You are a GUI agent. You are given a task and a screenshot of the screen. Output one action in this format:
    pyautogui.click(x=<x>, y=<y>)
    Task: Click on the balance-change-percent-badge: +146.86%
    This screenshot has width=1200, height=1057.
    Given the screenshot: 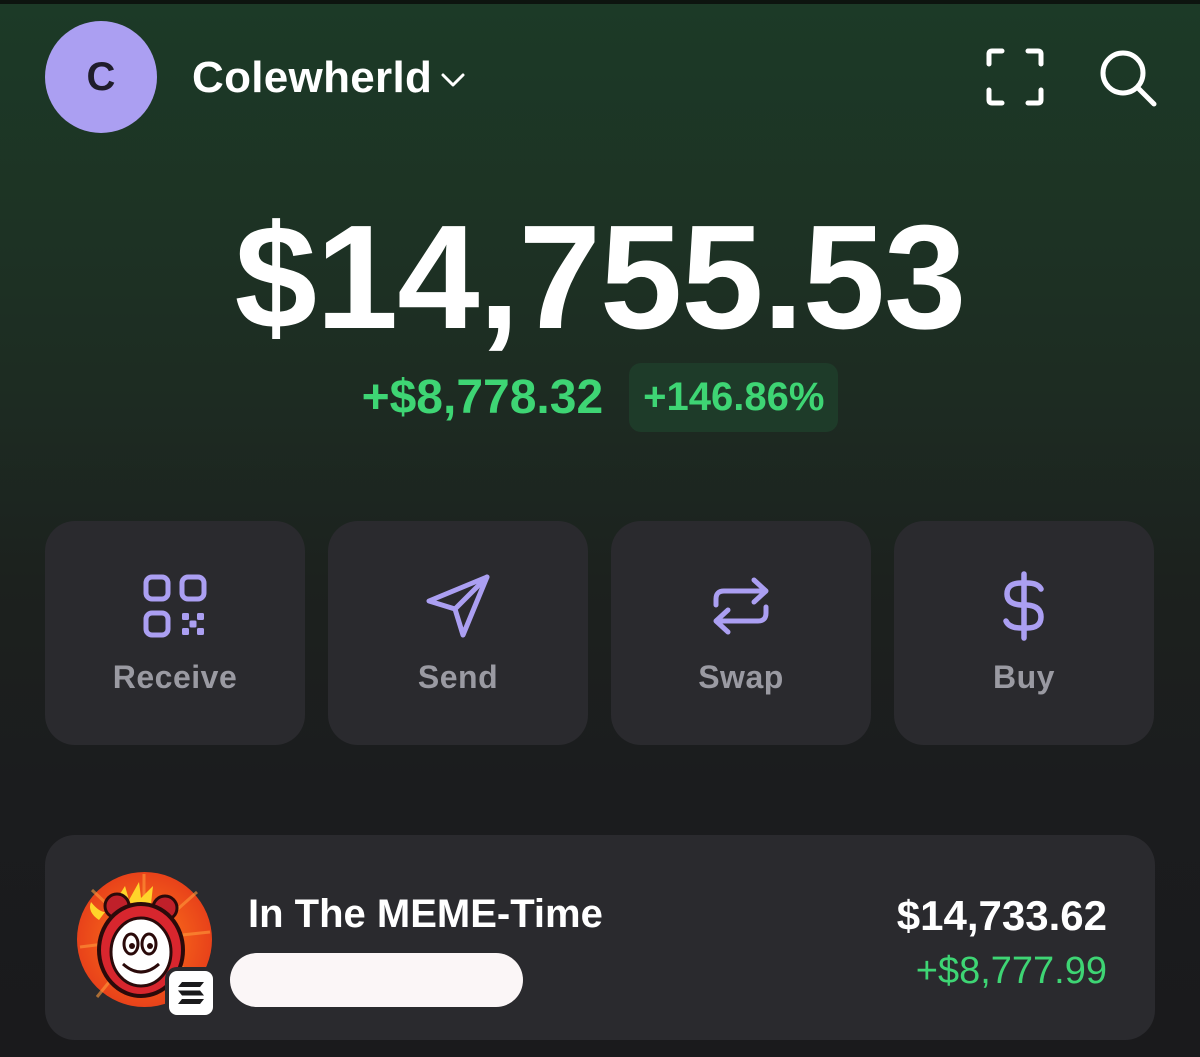 What is the action you would take?
    pyautogui.click(x=734, y=397)
    